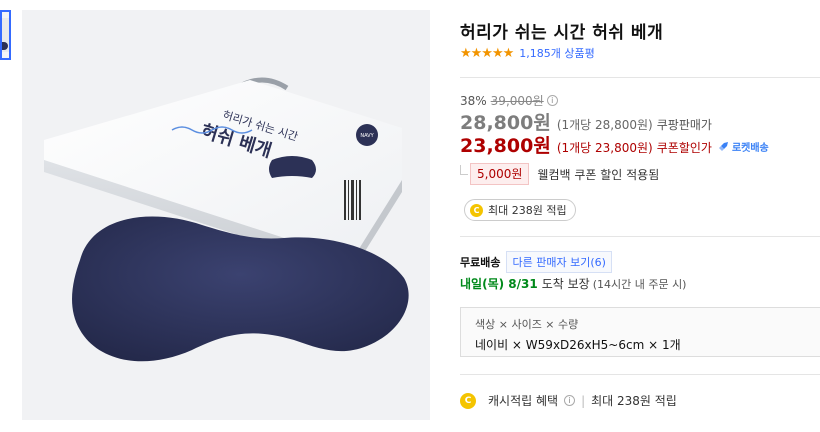 The image size is (820, 432). What do you see at coordinates (517, 101) in the screenshot?
I see `original-price: 39,000원` at bounding box center [517, 101].